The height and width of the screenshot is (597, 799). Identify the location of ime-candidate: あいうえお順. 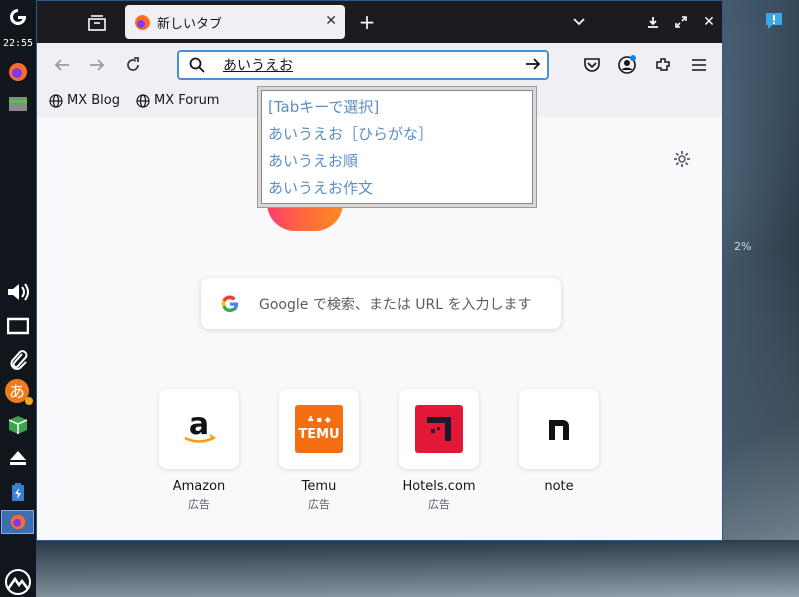
(397, 161).